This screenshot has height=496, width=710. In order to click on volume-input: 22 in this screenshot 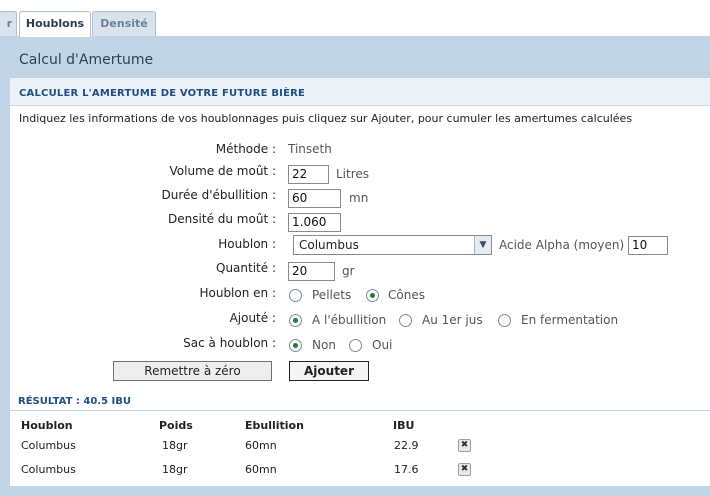, I will do `click(308, 174)`.